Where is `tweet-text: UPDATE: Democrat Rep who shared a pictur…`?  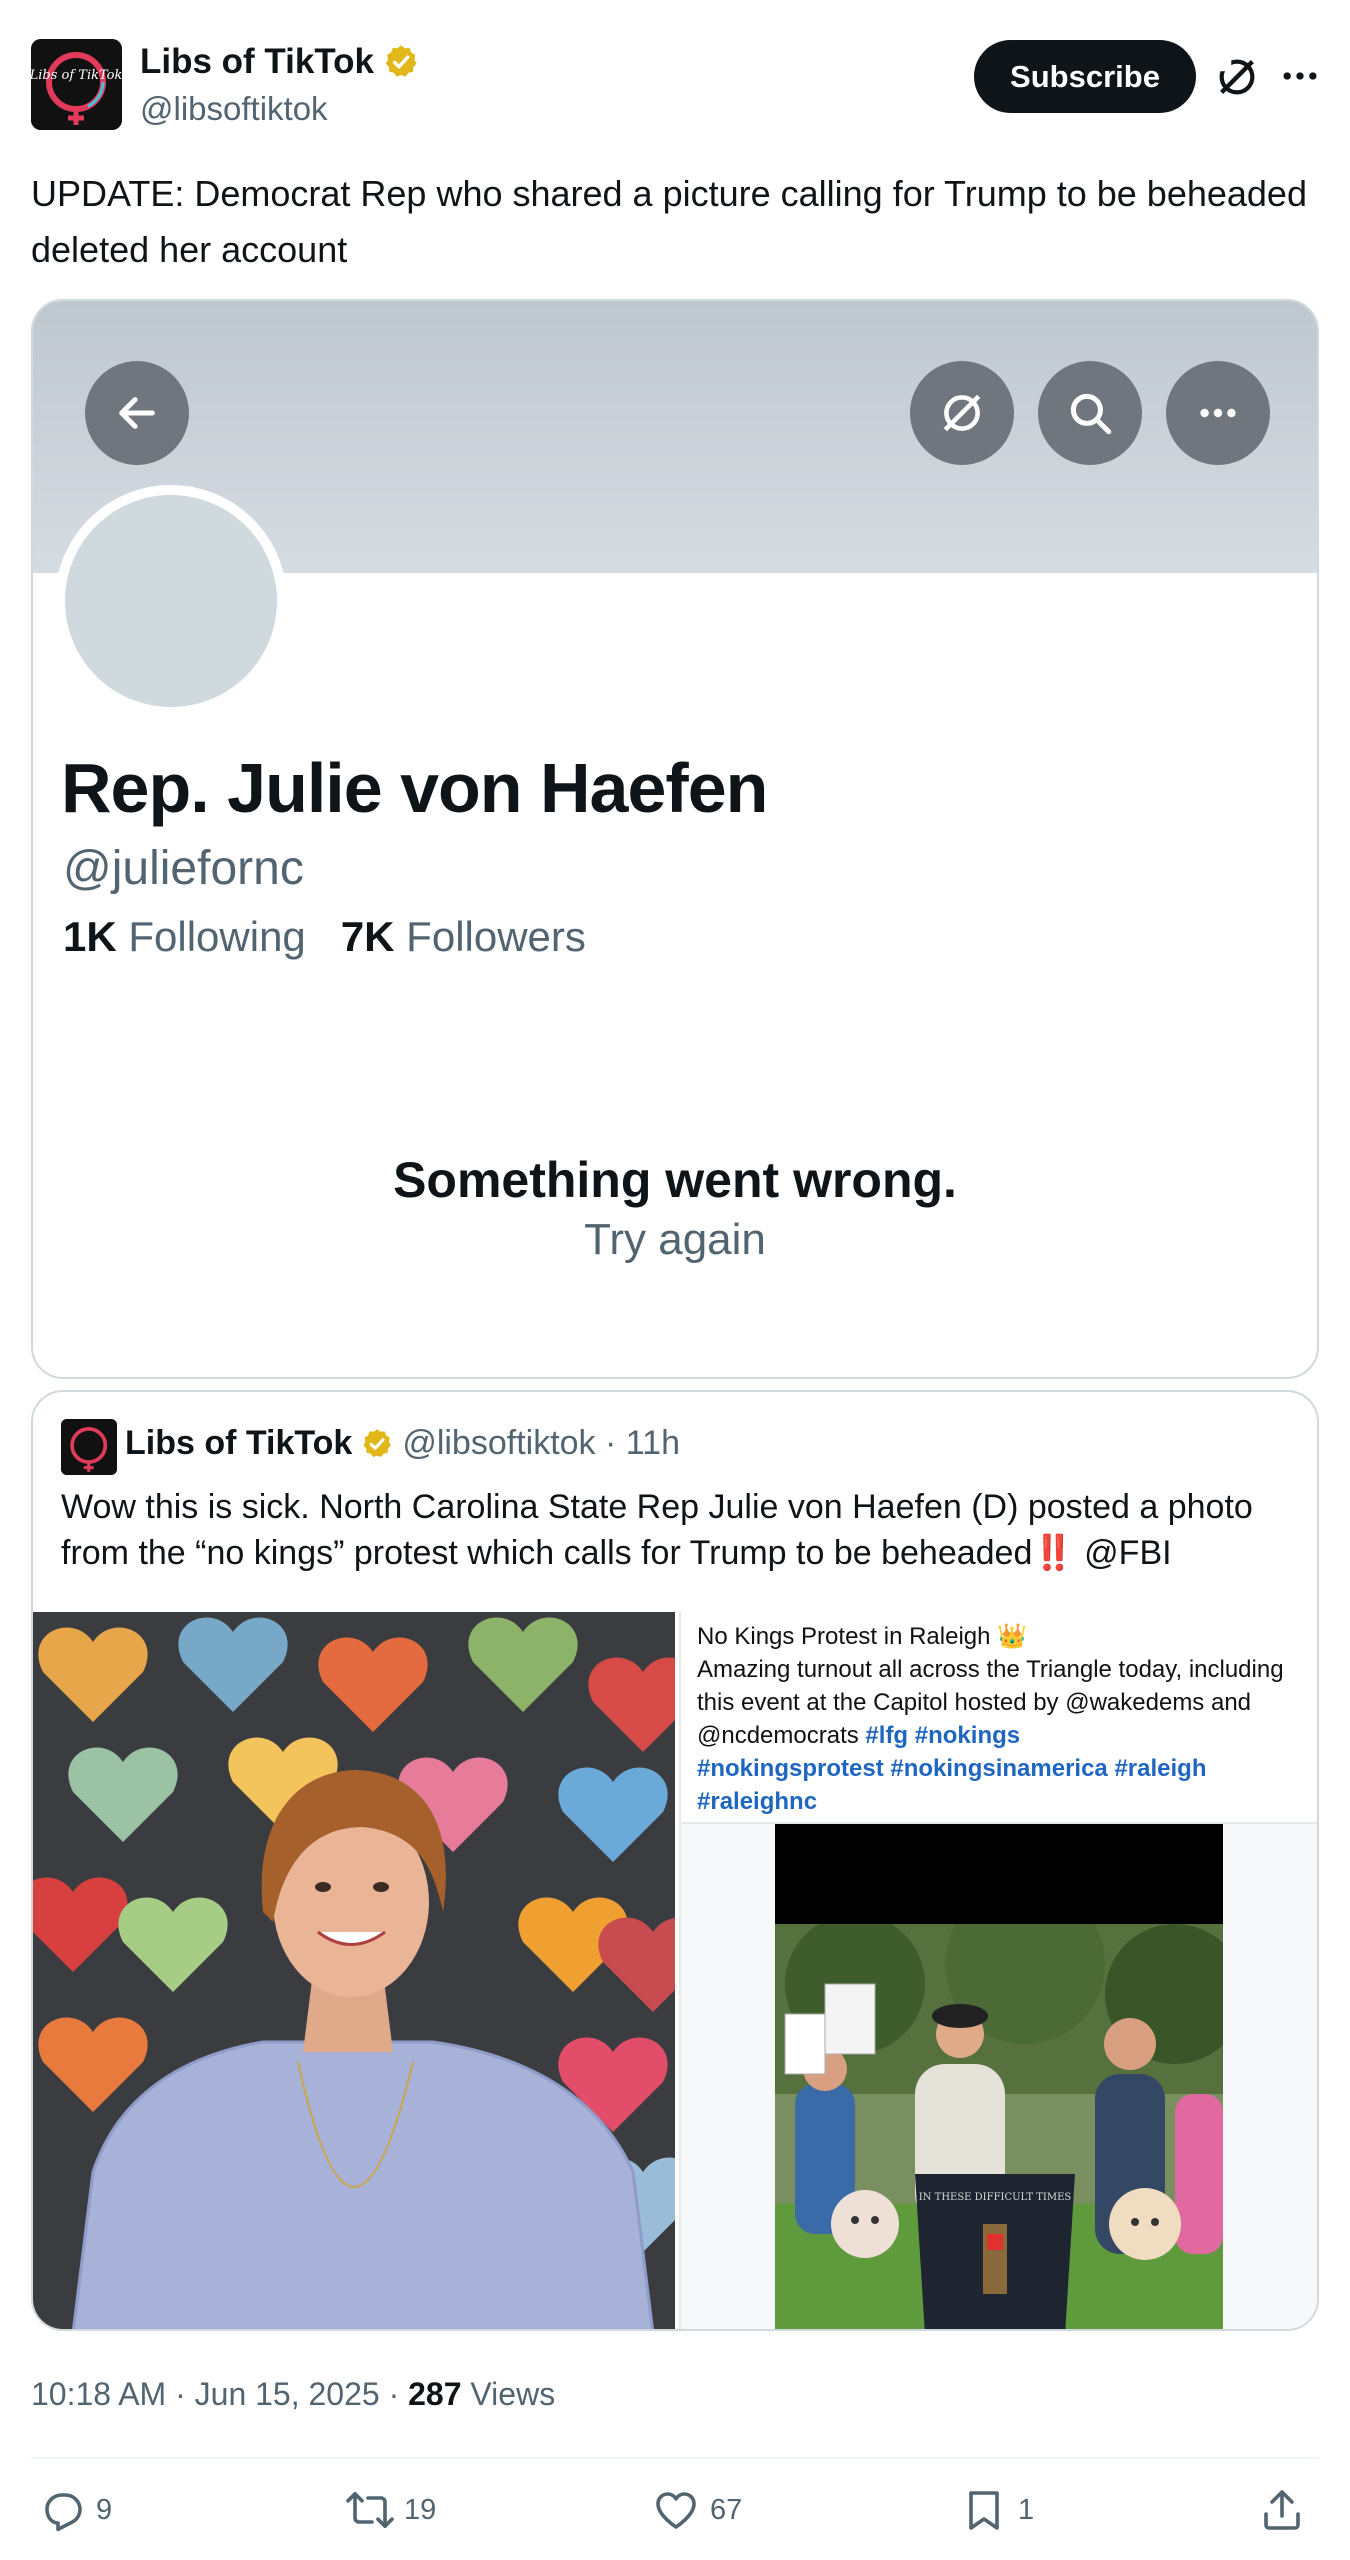
tweet-text: UPDATE: Democrat Rep who shared a pictur… is located at coordinates (669, 221).